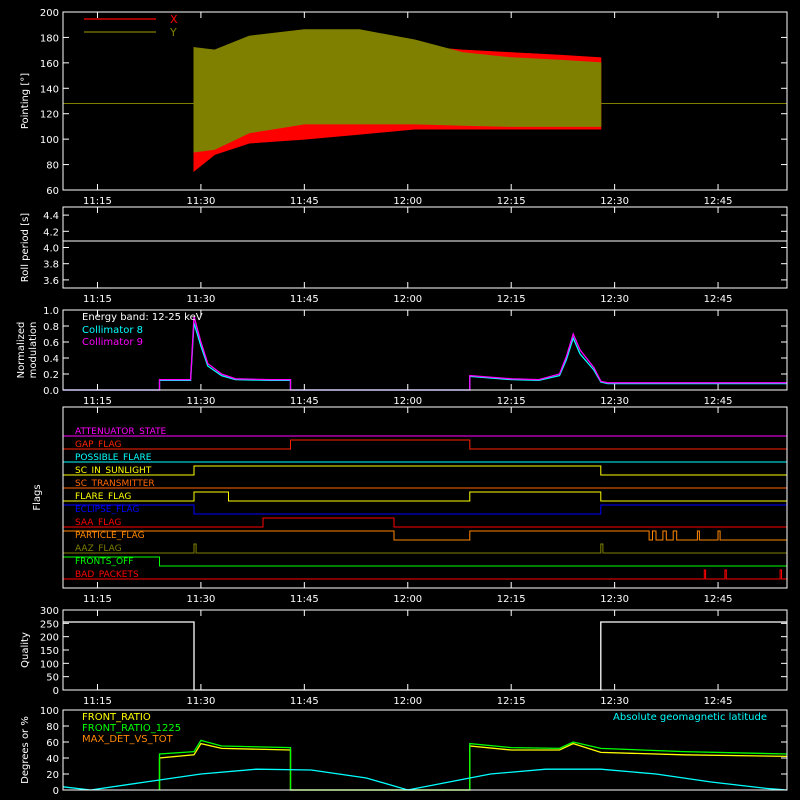  I want to click on legend-label-x: X, so click(174, 19).